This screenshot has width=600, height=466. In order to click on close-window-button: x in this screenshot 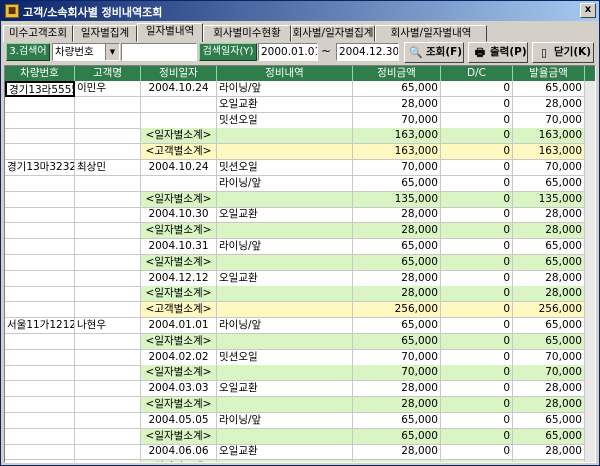, I will do `click(588, 10)`.